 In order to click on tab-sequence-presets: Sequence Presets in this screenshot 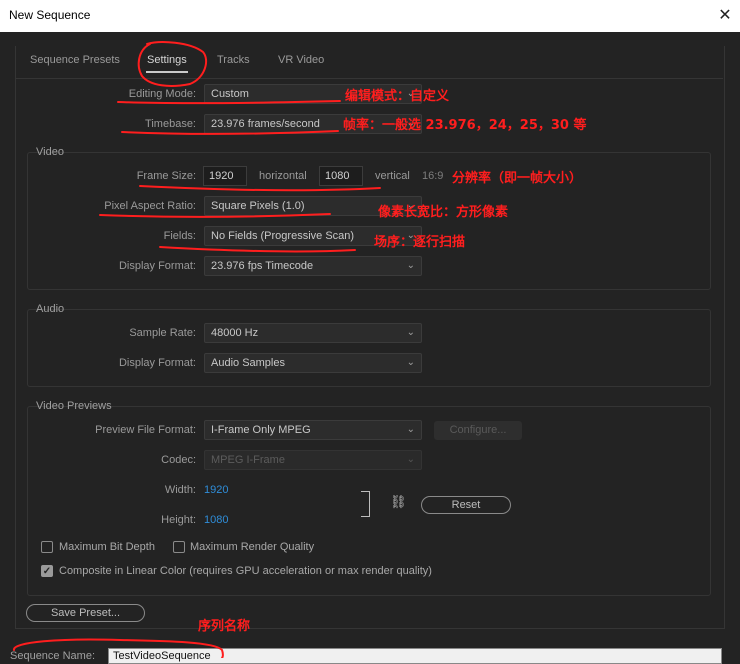, I will do `click(75, 60)`.